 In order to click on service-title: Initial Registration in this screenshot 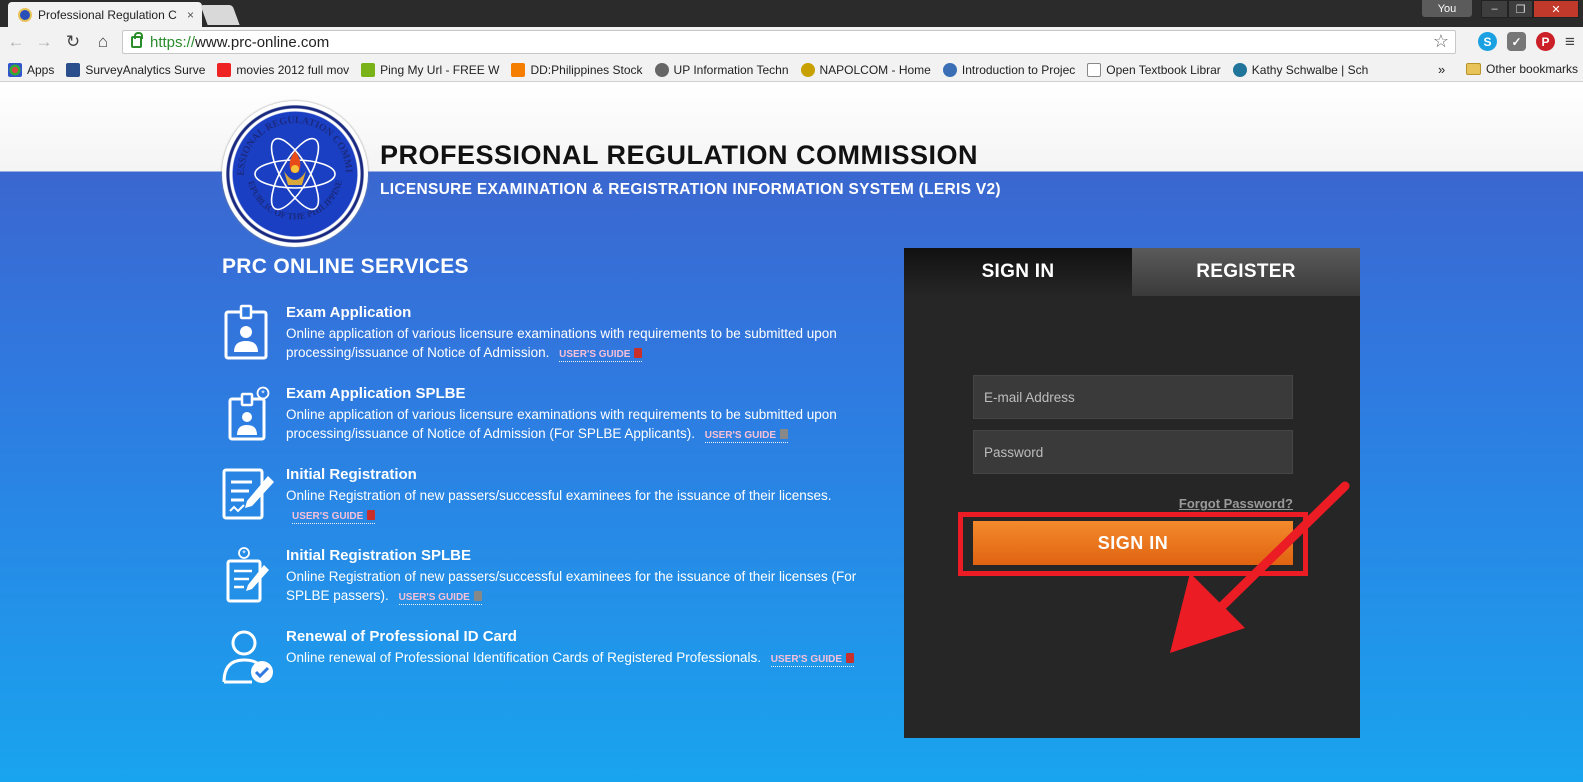, I will do `click(351, 474)`.